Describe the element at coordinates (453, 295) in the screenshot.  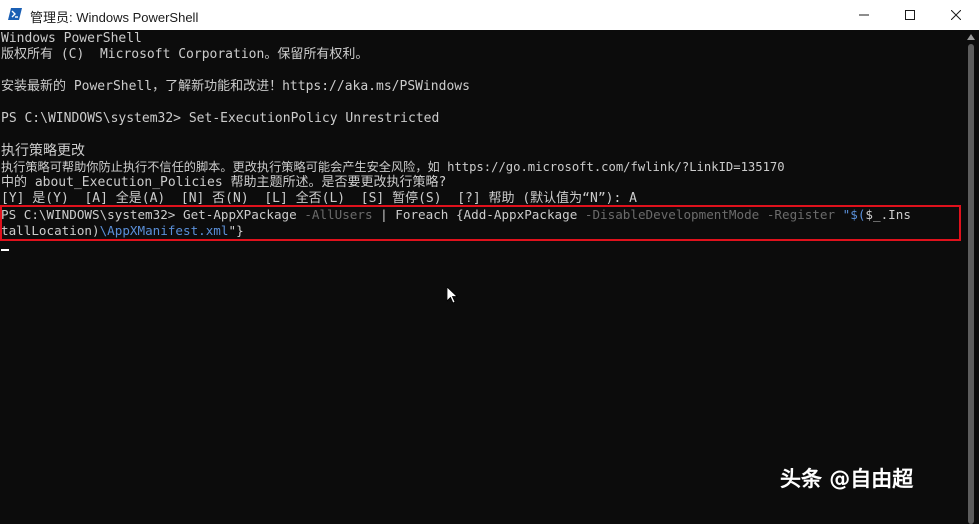
I see `mouse-pointer-icon` at that location.